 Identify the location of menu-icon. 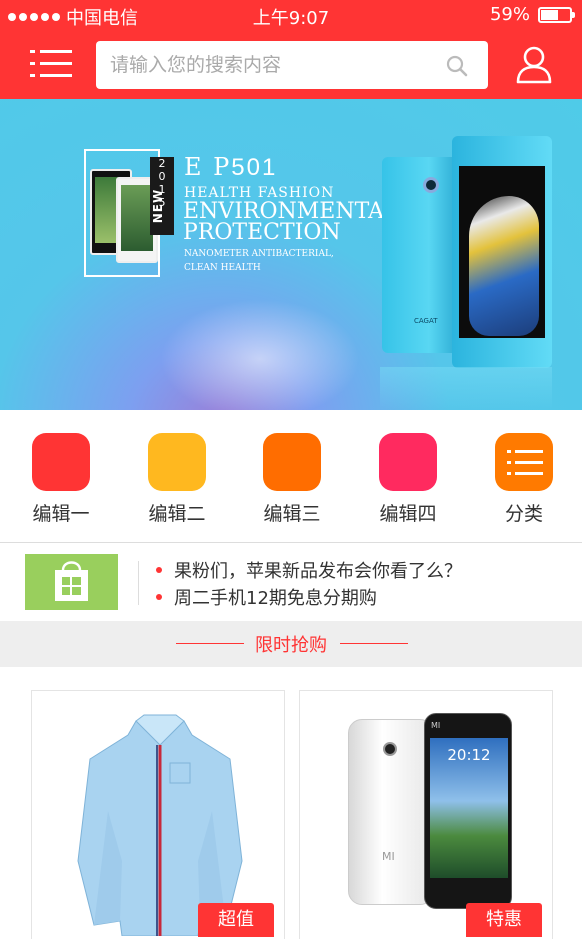
(51, 63).